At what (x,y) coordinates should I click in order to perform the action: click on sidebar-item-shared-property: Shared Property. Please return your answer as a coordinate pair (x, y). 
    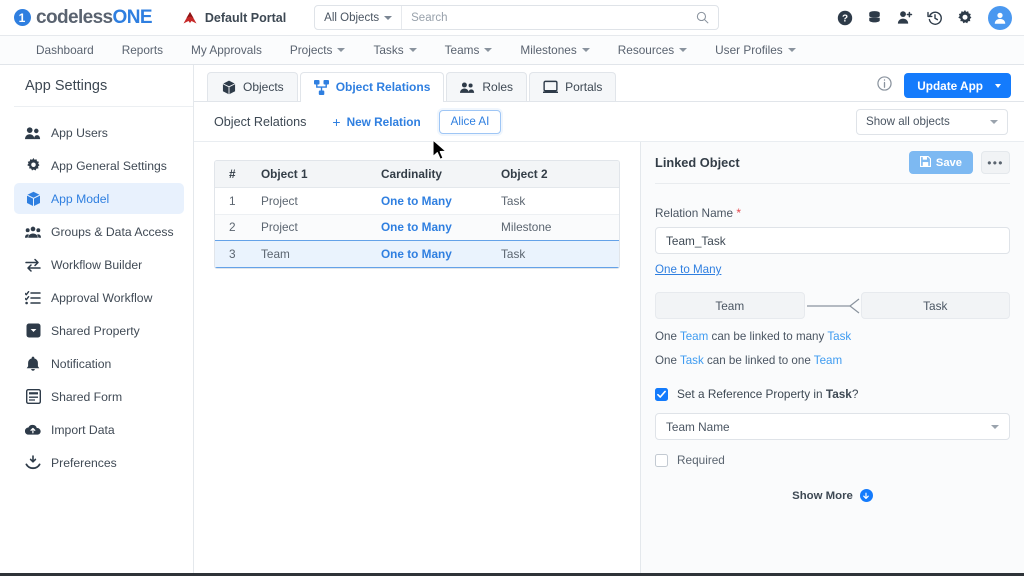
    Looking at the image, I should click on (99, 330).